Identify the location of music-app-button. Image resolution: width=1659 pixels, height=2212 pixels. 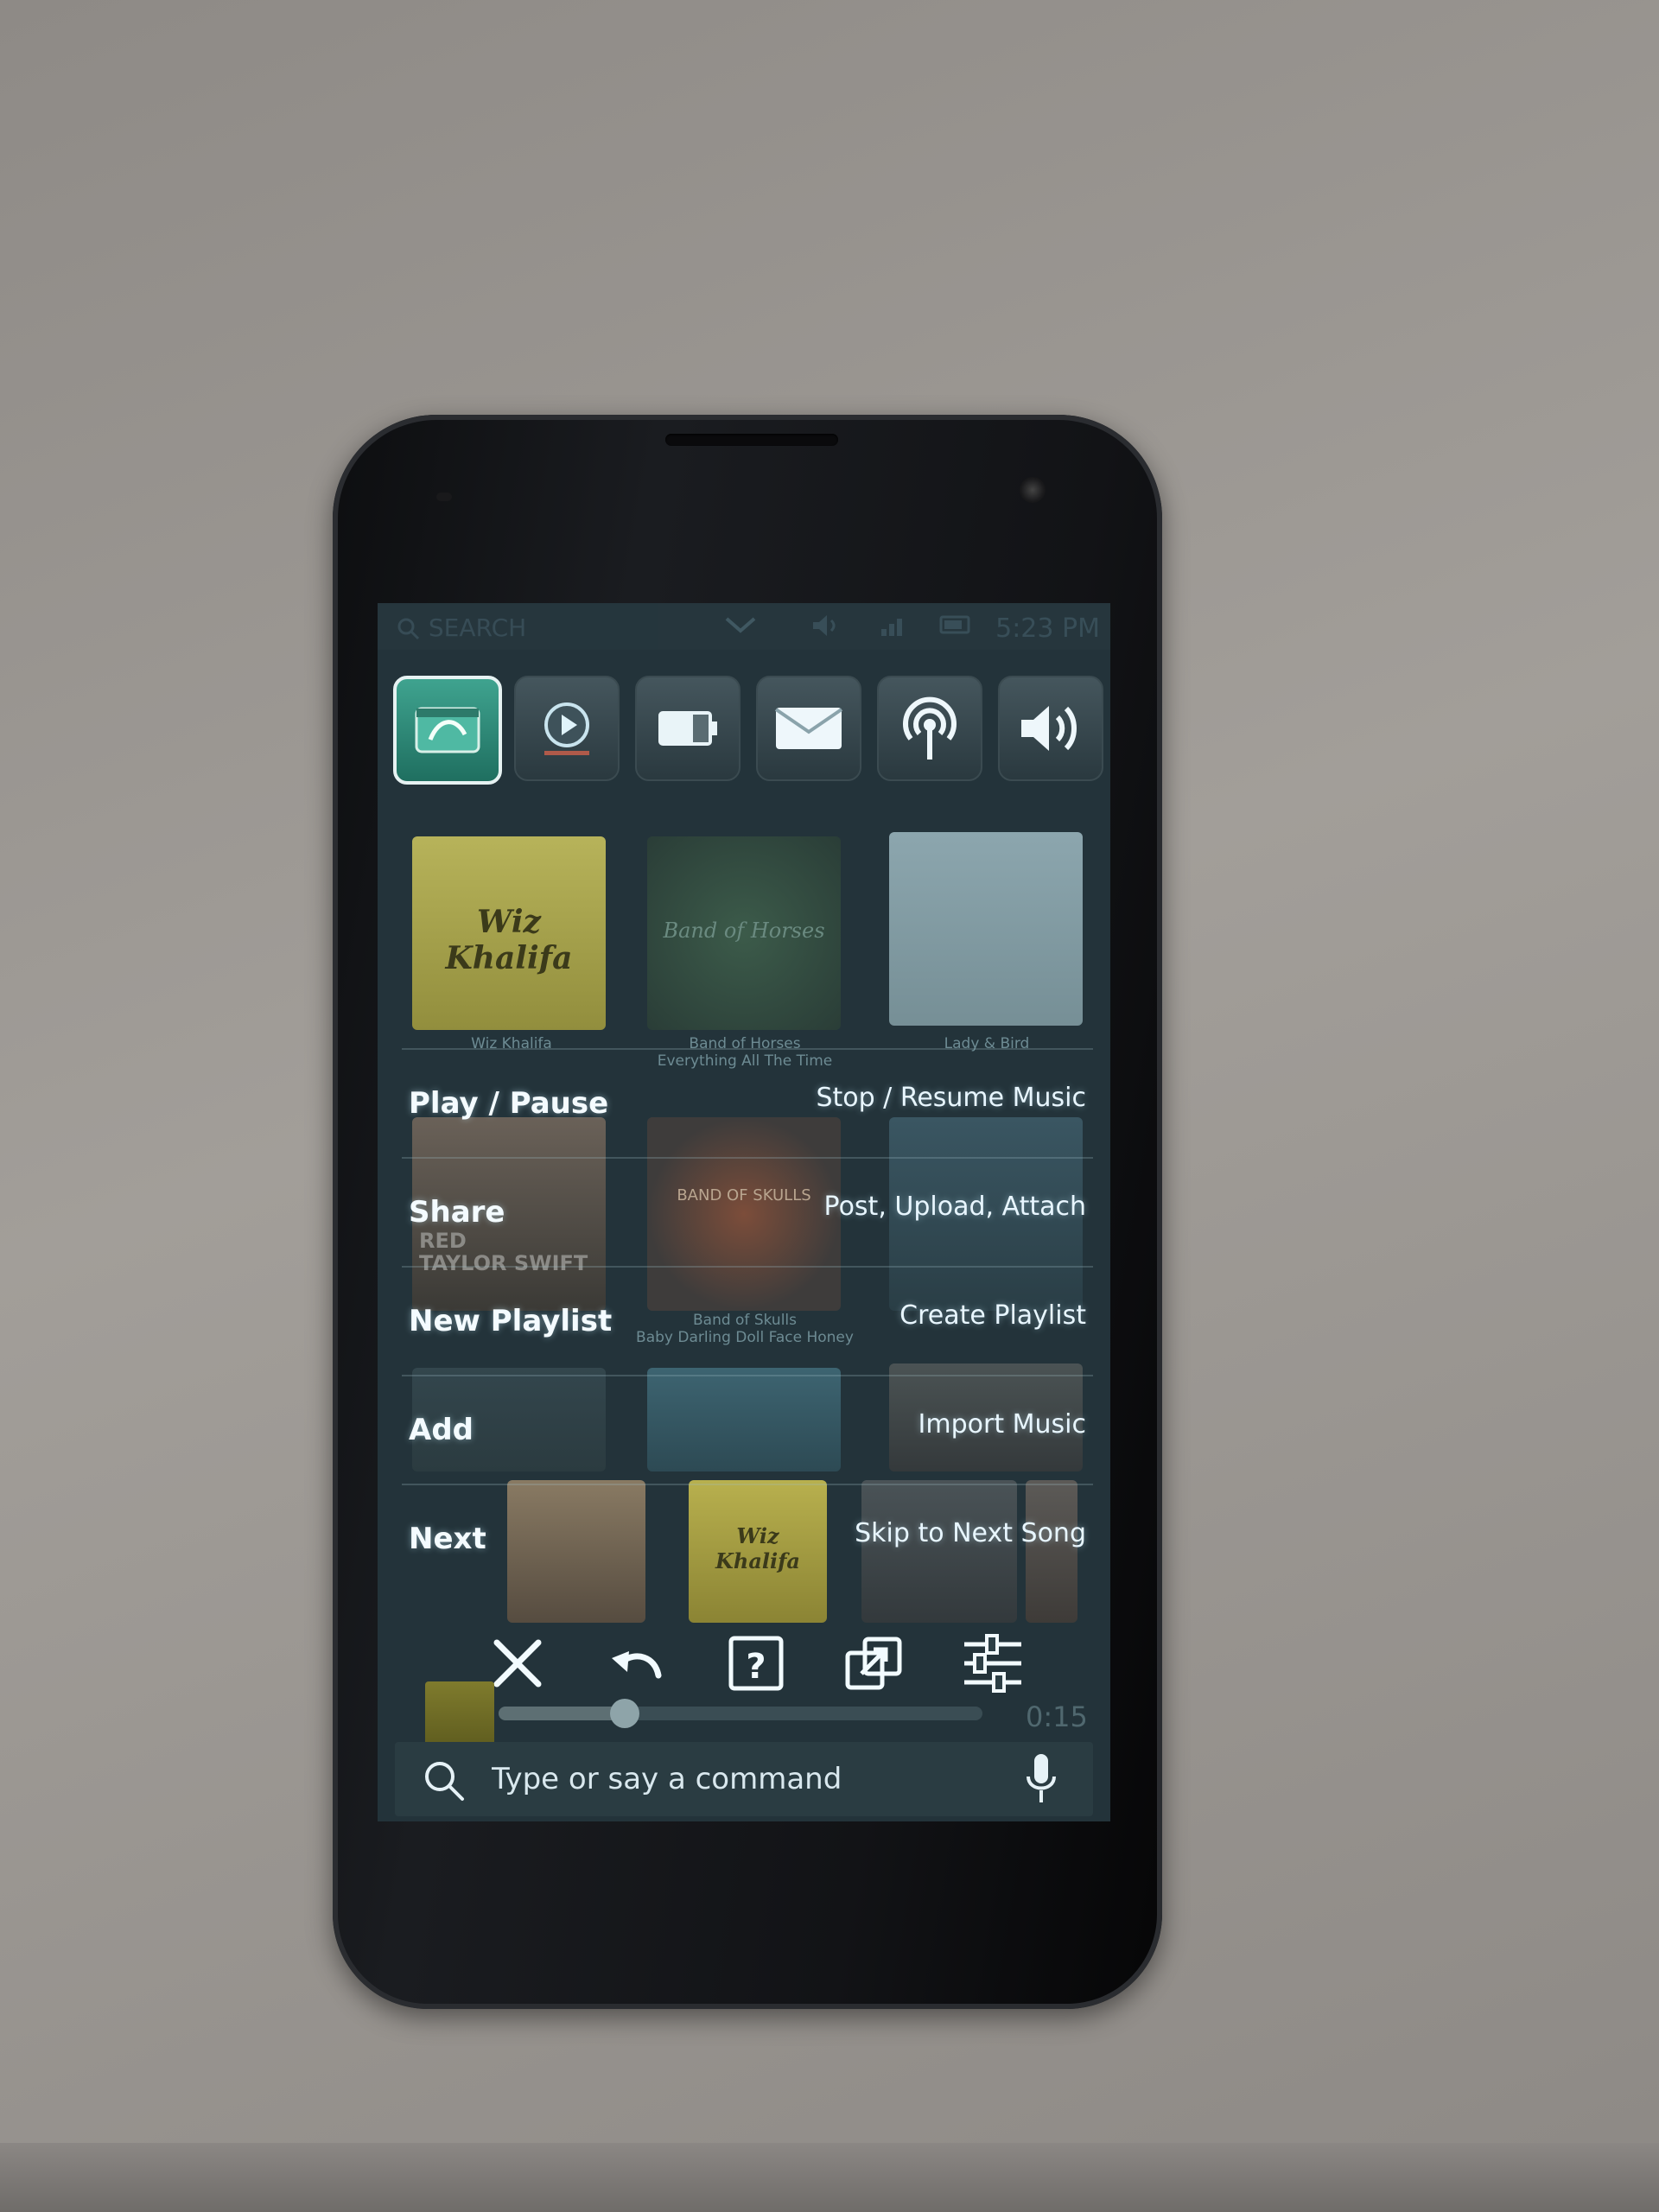
(448, 730).